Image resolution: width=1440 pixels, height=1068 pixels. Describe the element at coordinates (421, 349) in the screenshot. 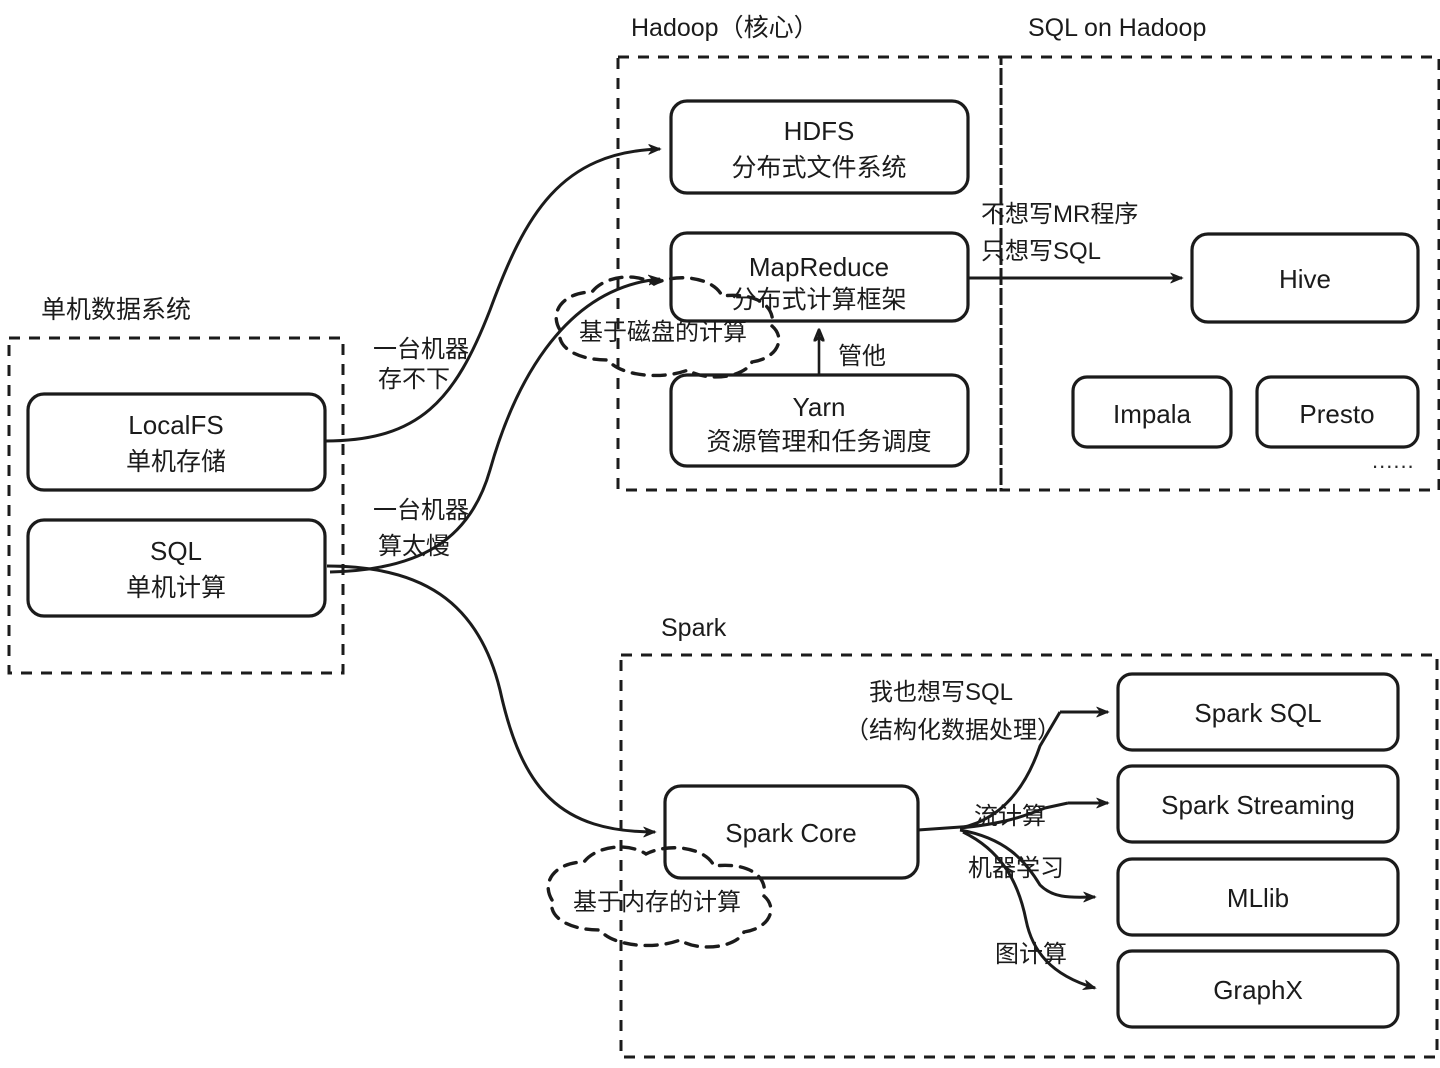

I see `edge-label-storage-limit-line1: 一台机器` at that location.